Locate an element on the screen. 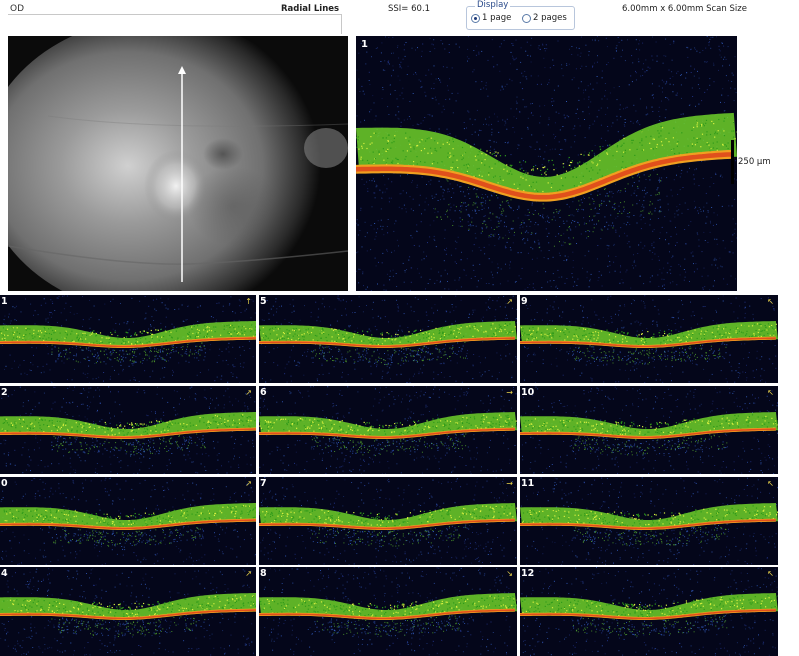 This screenshot has width=799, height=656. scan-direction-arrow-icon: ↘ is located at coordinates (509, 573).